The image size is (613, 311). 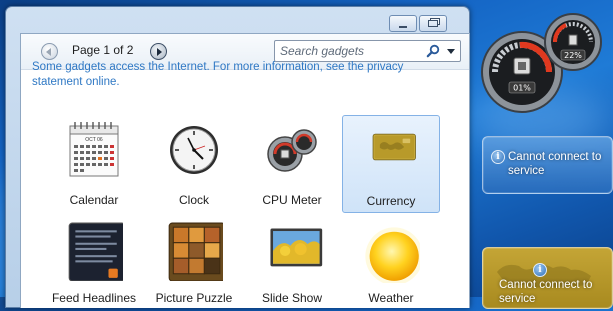 I want to click on minimize-button, so click(x=403, y=23).